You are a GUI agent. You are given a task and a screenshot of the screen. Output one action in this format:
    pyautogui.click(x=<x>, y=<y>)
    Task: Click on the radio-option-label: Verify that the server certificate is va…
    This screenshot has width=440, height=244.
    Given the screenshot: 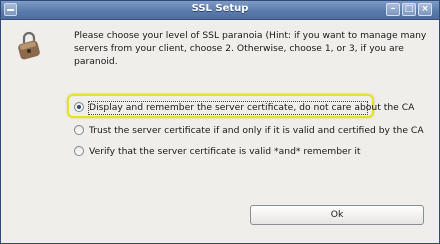 What is the action you would take?
    pyautogui.click(x=225, y=151)
    